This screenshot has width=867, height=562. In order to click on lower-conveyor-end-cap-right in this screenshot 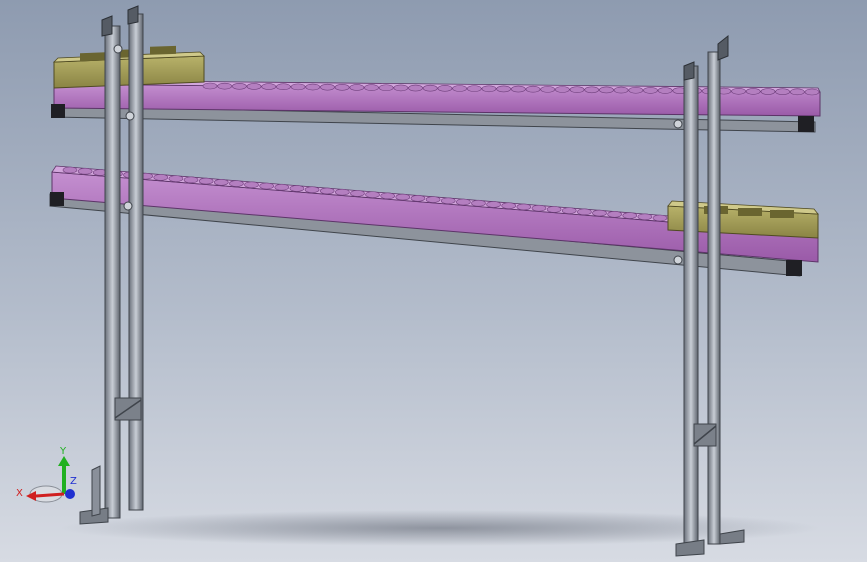, I will do `click(794, 268)`.